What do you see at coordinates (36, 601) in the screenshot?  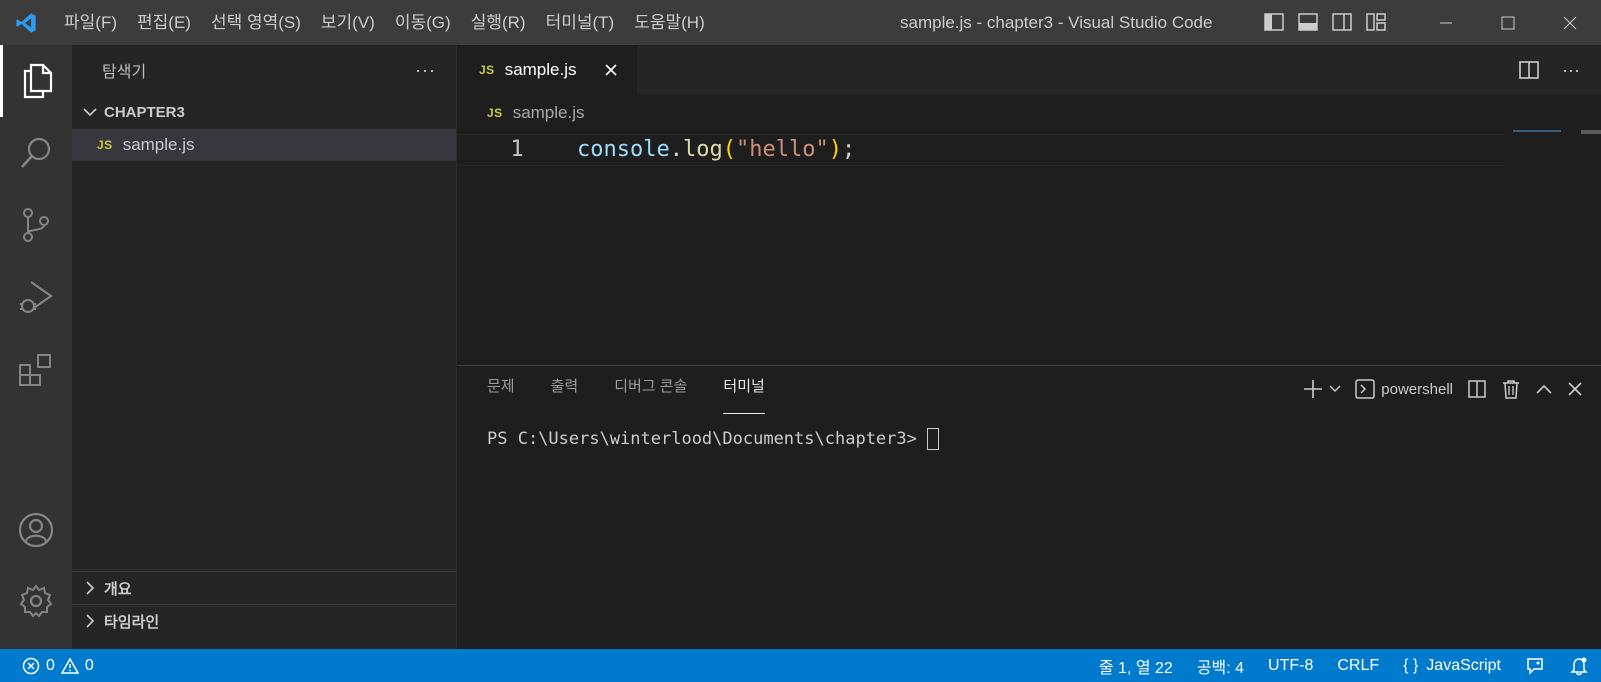 I see `manage-gear-icon` at bounding box center [36, 601].